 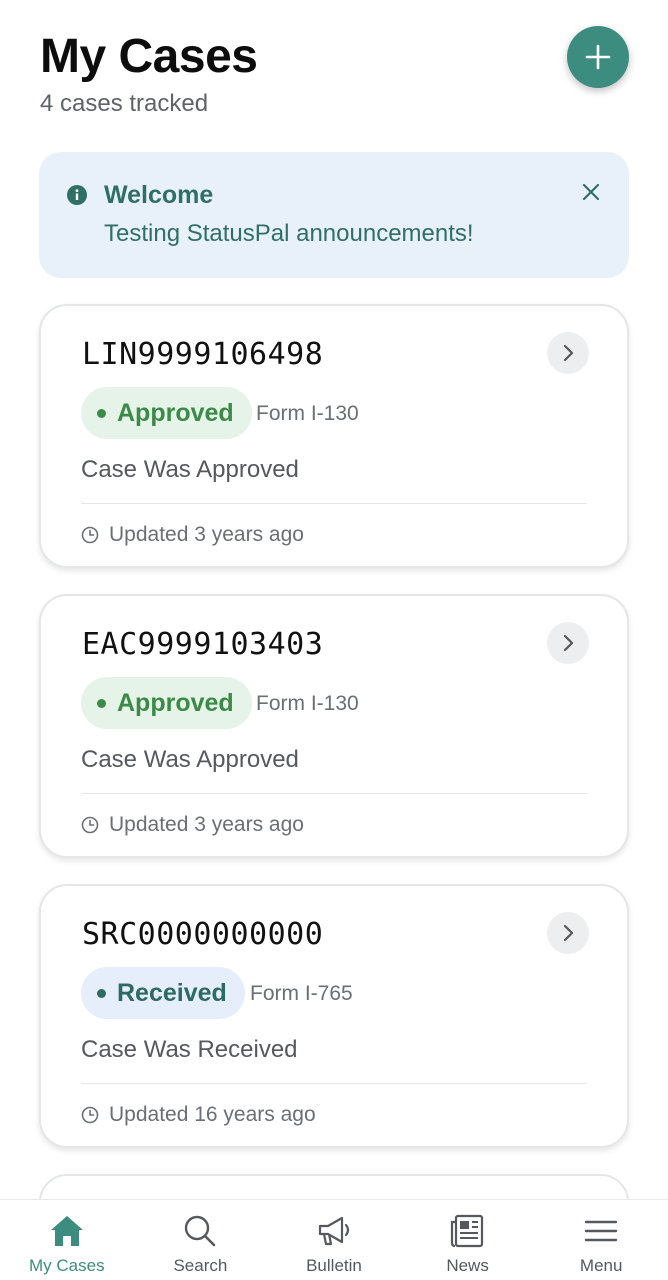 I want to click on info-icon, so click(x=77, y=195).